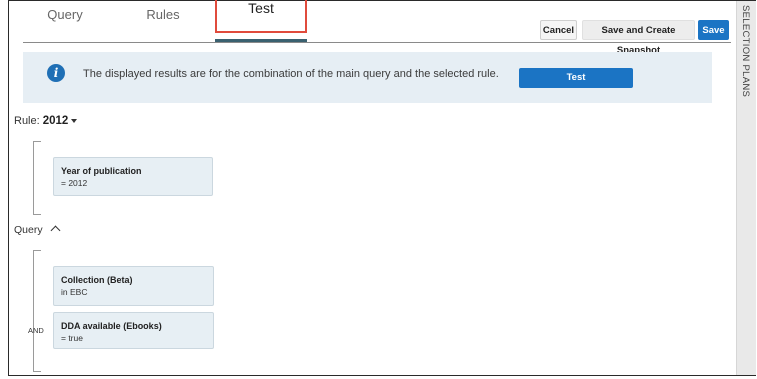 This screenshot has height=379, width=757. Describe the element at coordinates (65, 16) in the screenshot. I see `tab-query: Query` at that location.